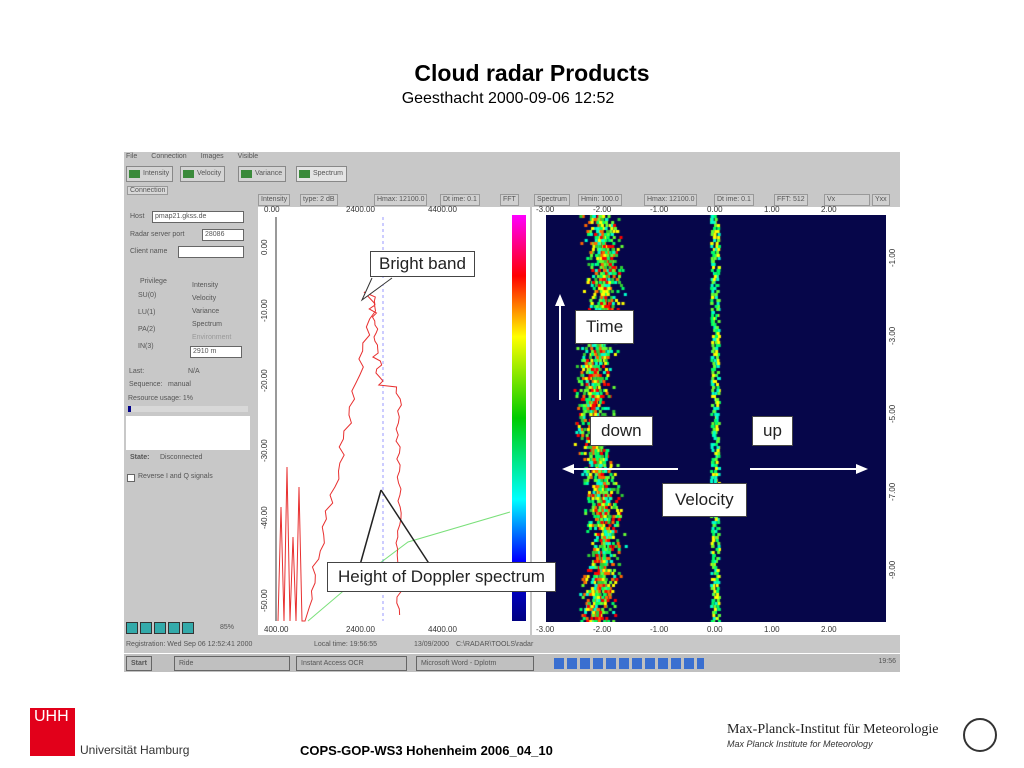  I want to click on callout-time: Time, so click(605, 327).